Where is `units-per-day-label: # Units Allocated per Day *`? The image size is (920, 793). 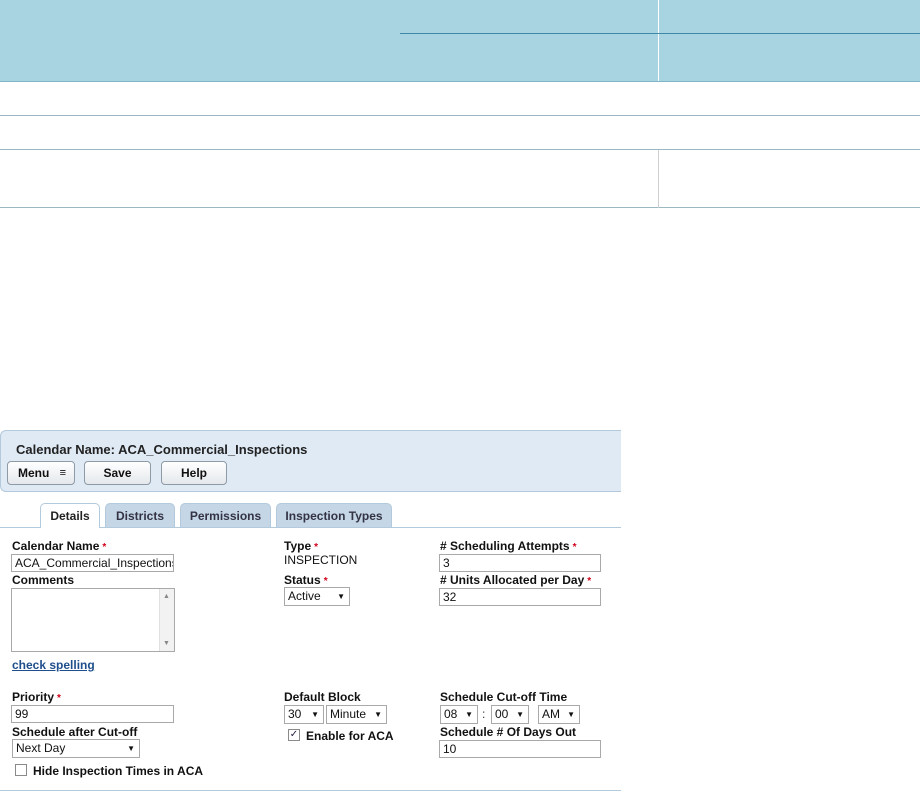 units-per-day-label: # Units Allocated per Day * is located at coordinates (515, 580).